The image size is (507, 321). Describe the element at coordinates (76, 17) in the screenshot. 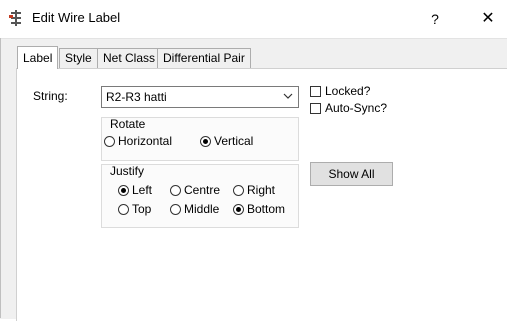

I see `window-title: Edit Wire Label` at that location.